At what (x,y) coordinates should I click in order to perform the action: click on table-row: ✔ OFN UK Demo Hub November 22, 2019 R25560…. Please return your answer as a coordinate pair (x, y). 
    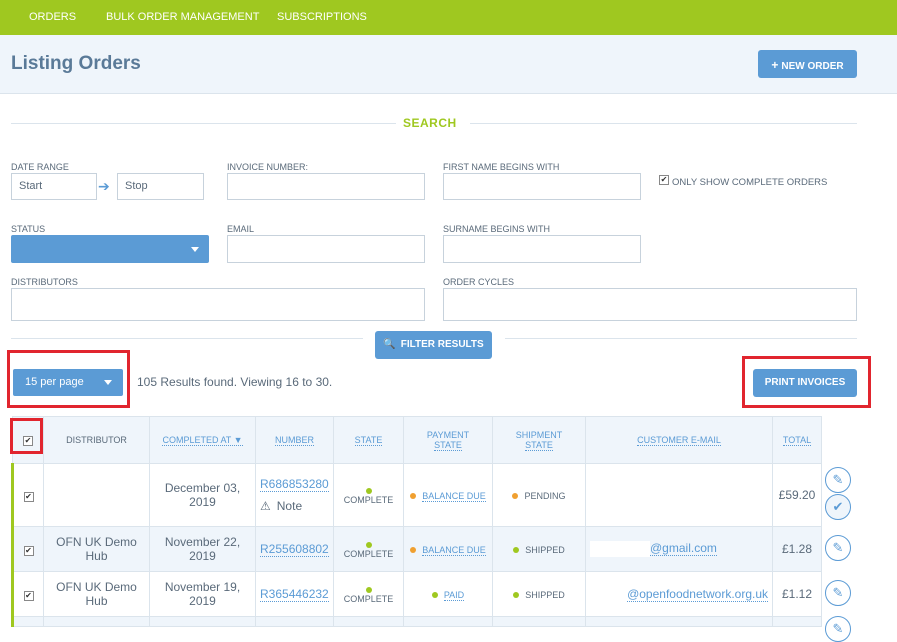
    Looking at the image, I should click on (416, 549).